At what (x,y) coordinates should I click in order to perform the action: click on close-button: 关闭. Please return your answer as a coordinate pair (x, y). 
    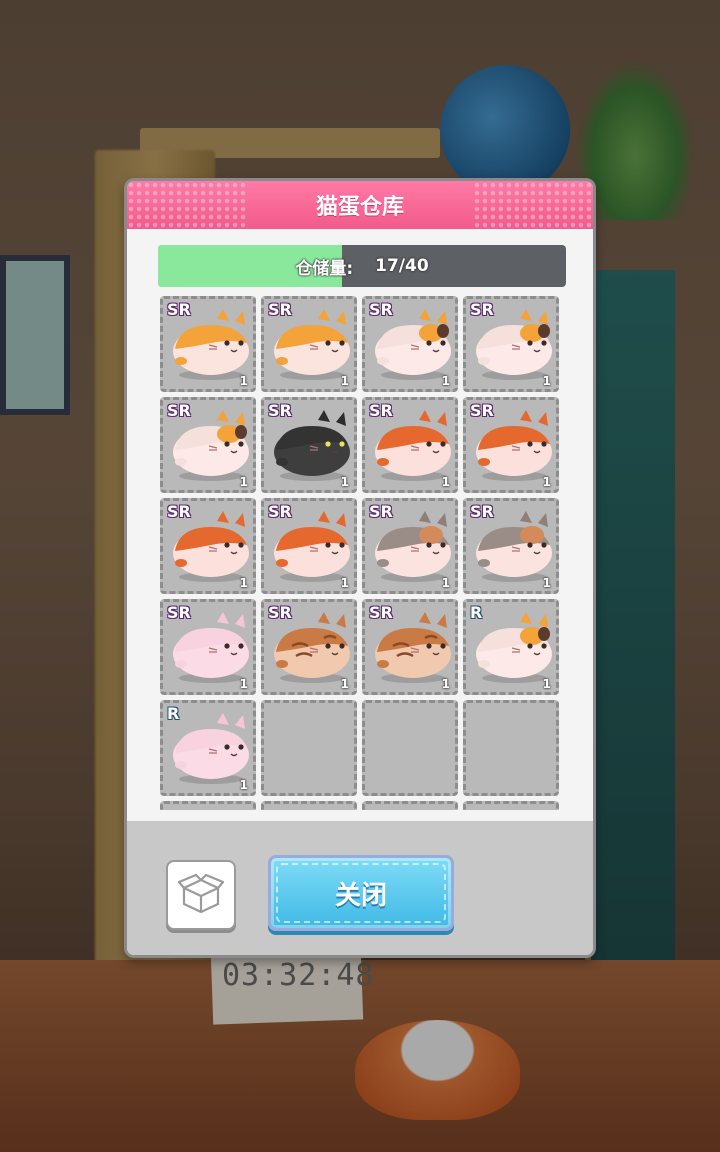
    Looking at the image, I should click on (361, 893).